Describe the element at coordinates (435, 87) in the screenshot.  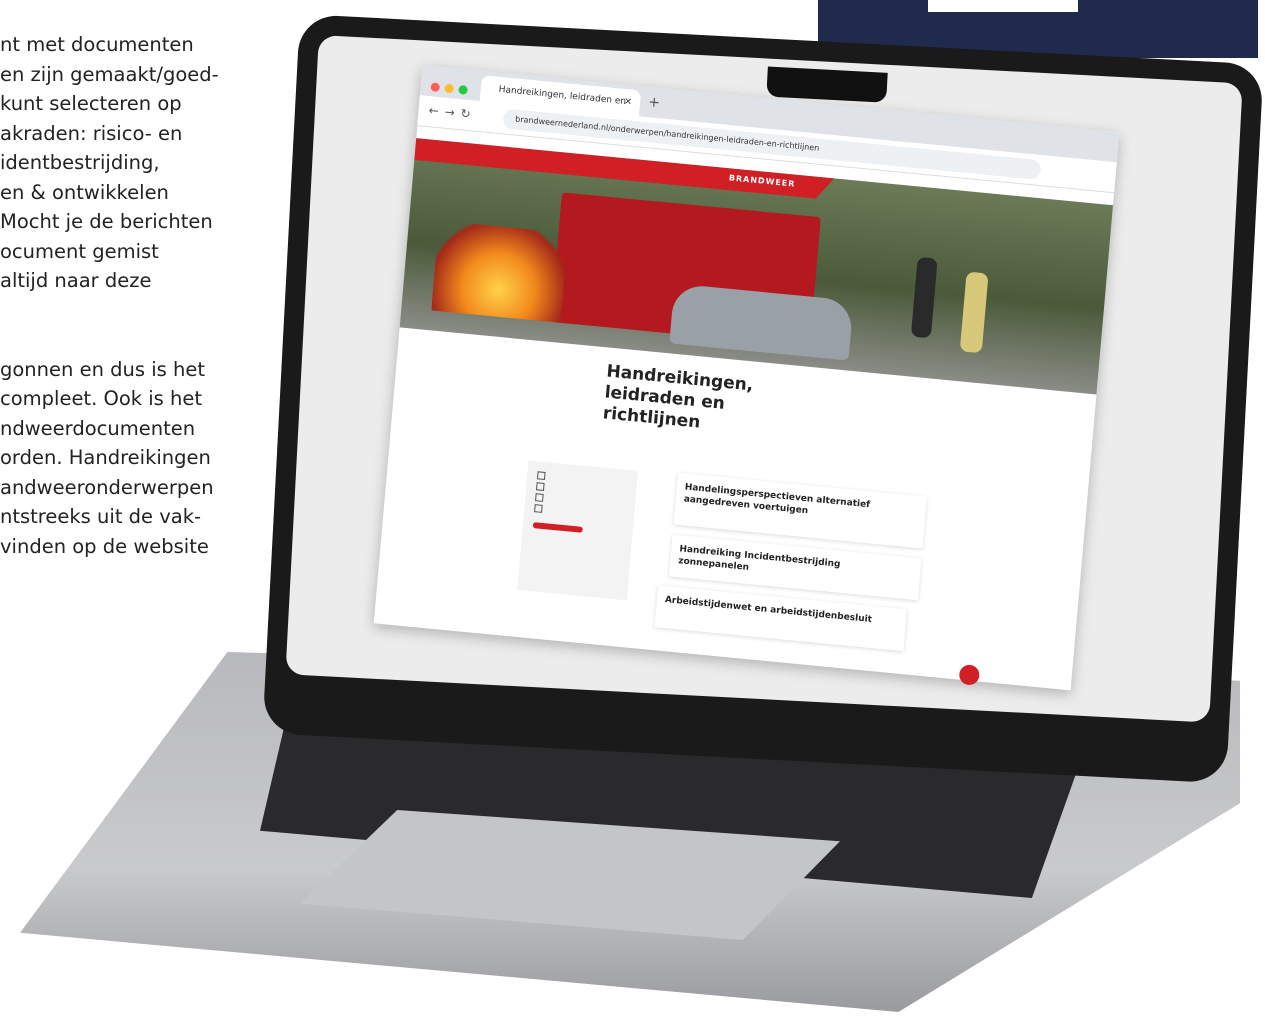
I see `close-dot-icon` at that location.